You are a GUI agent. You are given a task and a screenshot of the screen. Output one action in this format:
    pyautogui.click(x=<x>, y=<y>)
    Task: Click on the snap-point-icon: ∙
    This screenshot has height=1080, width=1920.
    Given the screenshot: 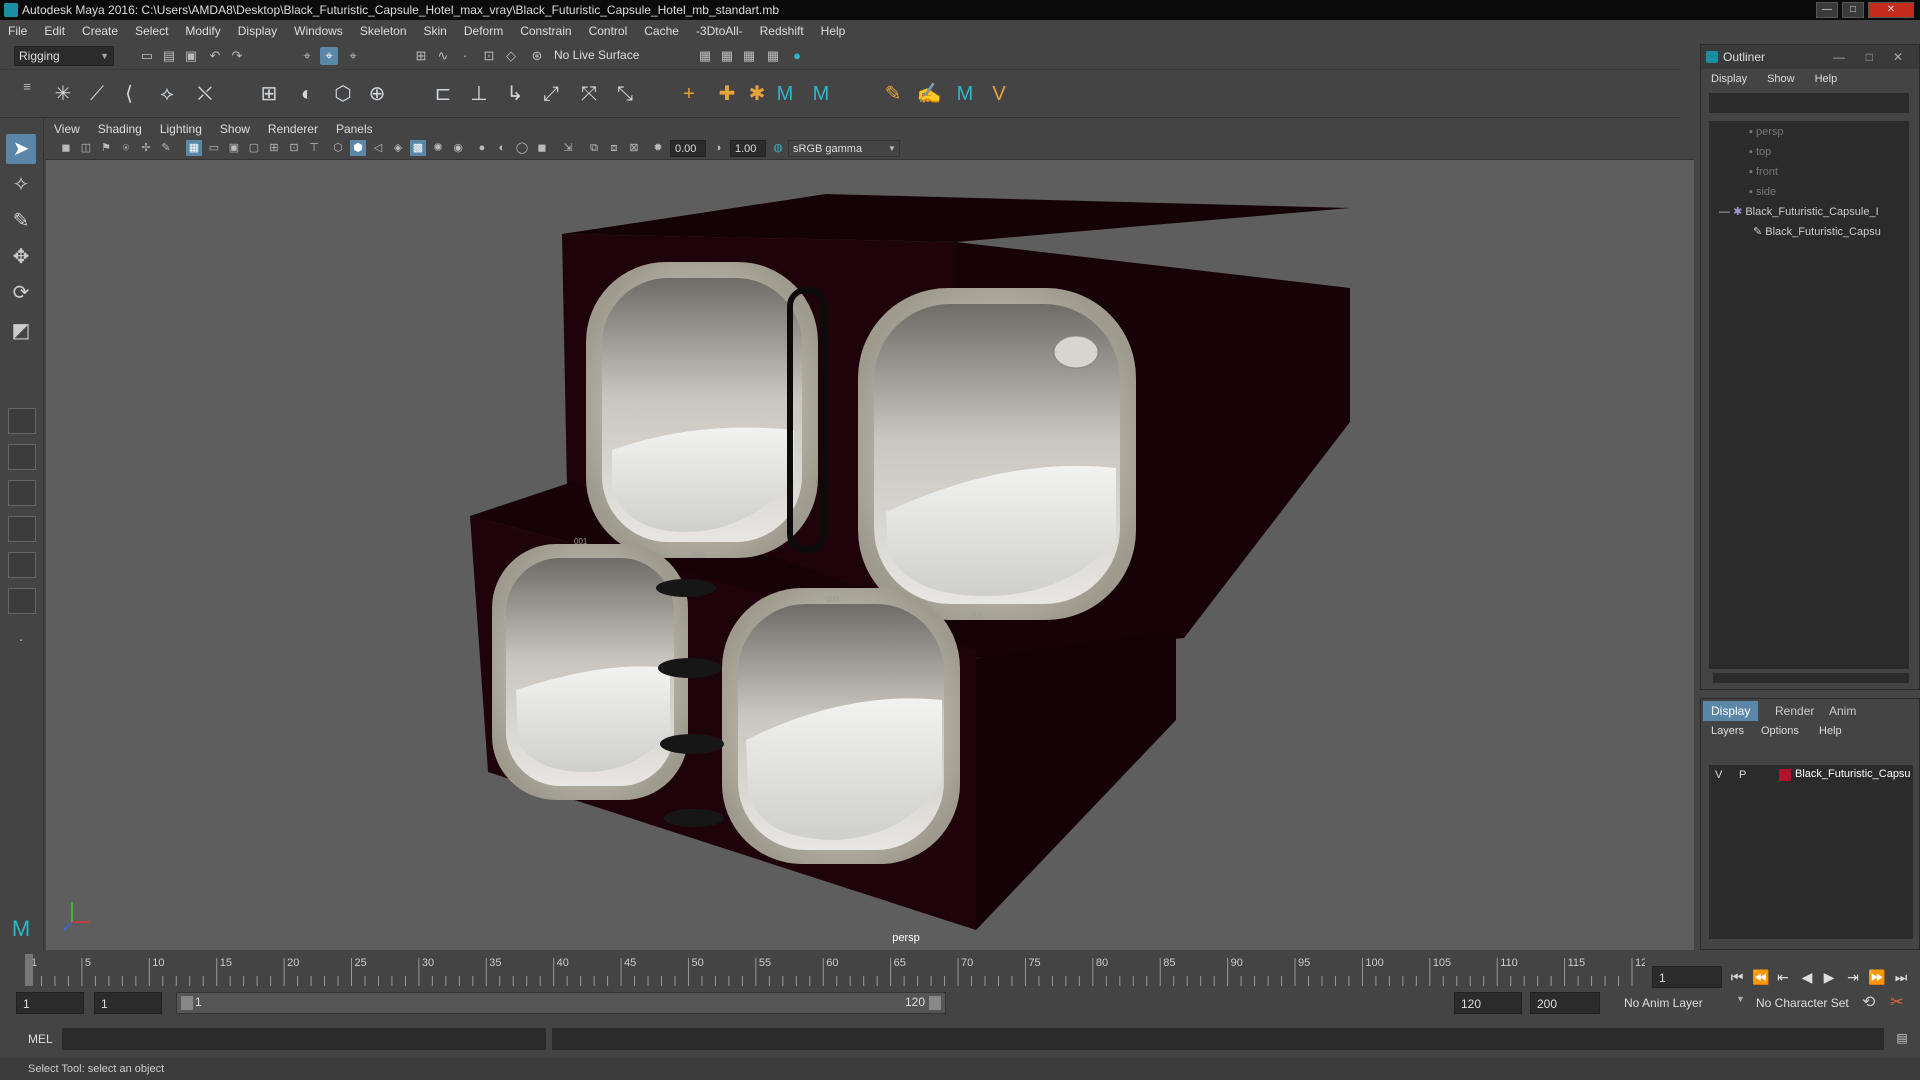 What is the action you would take?
    pyautogui.click(x=465, y=56)
    